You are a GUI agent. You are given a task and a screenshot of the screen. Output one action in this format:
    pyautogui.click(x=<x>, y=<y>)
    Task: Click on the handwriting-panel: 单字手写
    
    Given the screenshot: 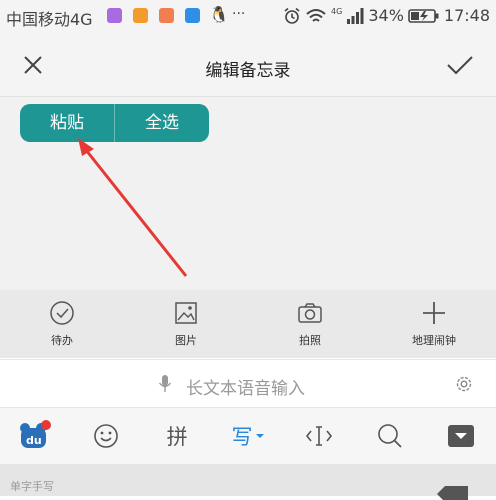 What is the action you would take?
    pyautogui.click(x=248, y=482)
    